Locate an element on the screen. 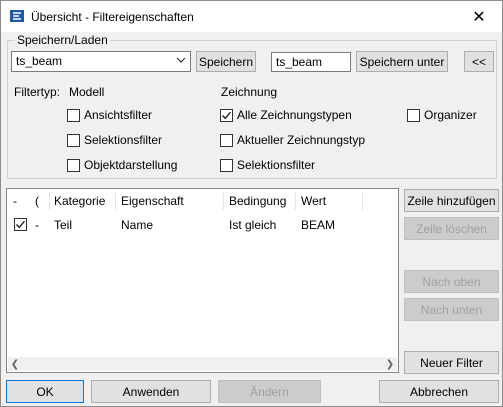  filter-select: ts_beam is located at coordinates (101, 61).